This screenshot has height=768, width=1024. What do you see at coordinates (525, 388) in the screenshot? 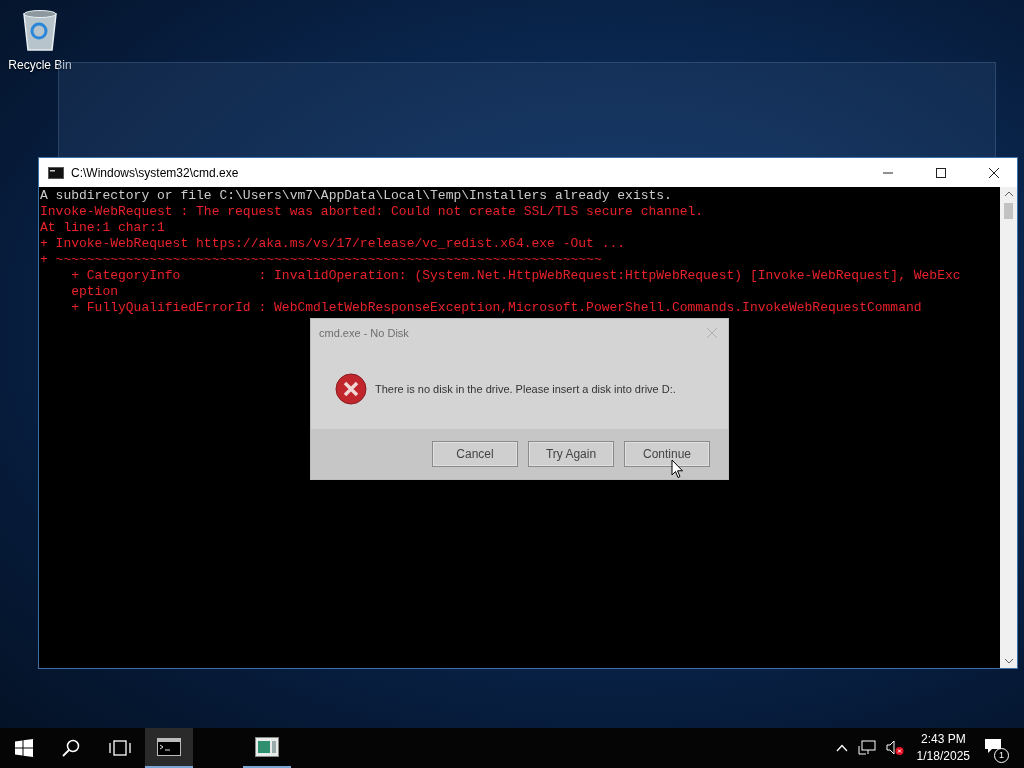
I see `dialog-message: There is no disk in the drive. Please insert a disk into drive D:.` at bounding box center [525, 388].